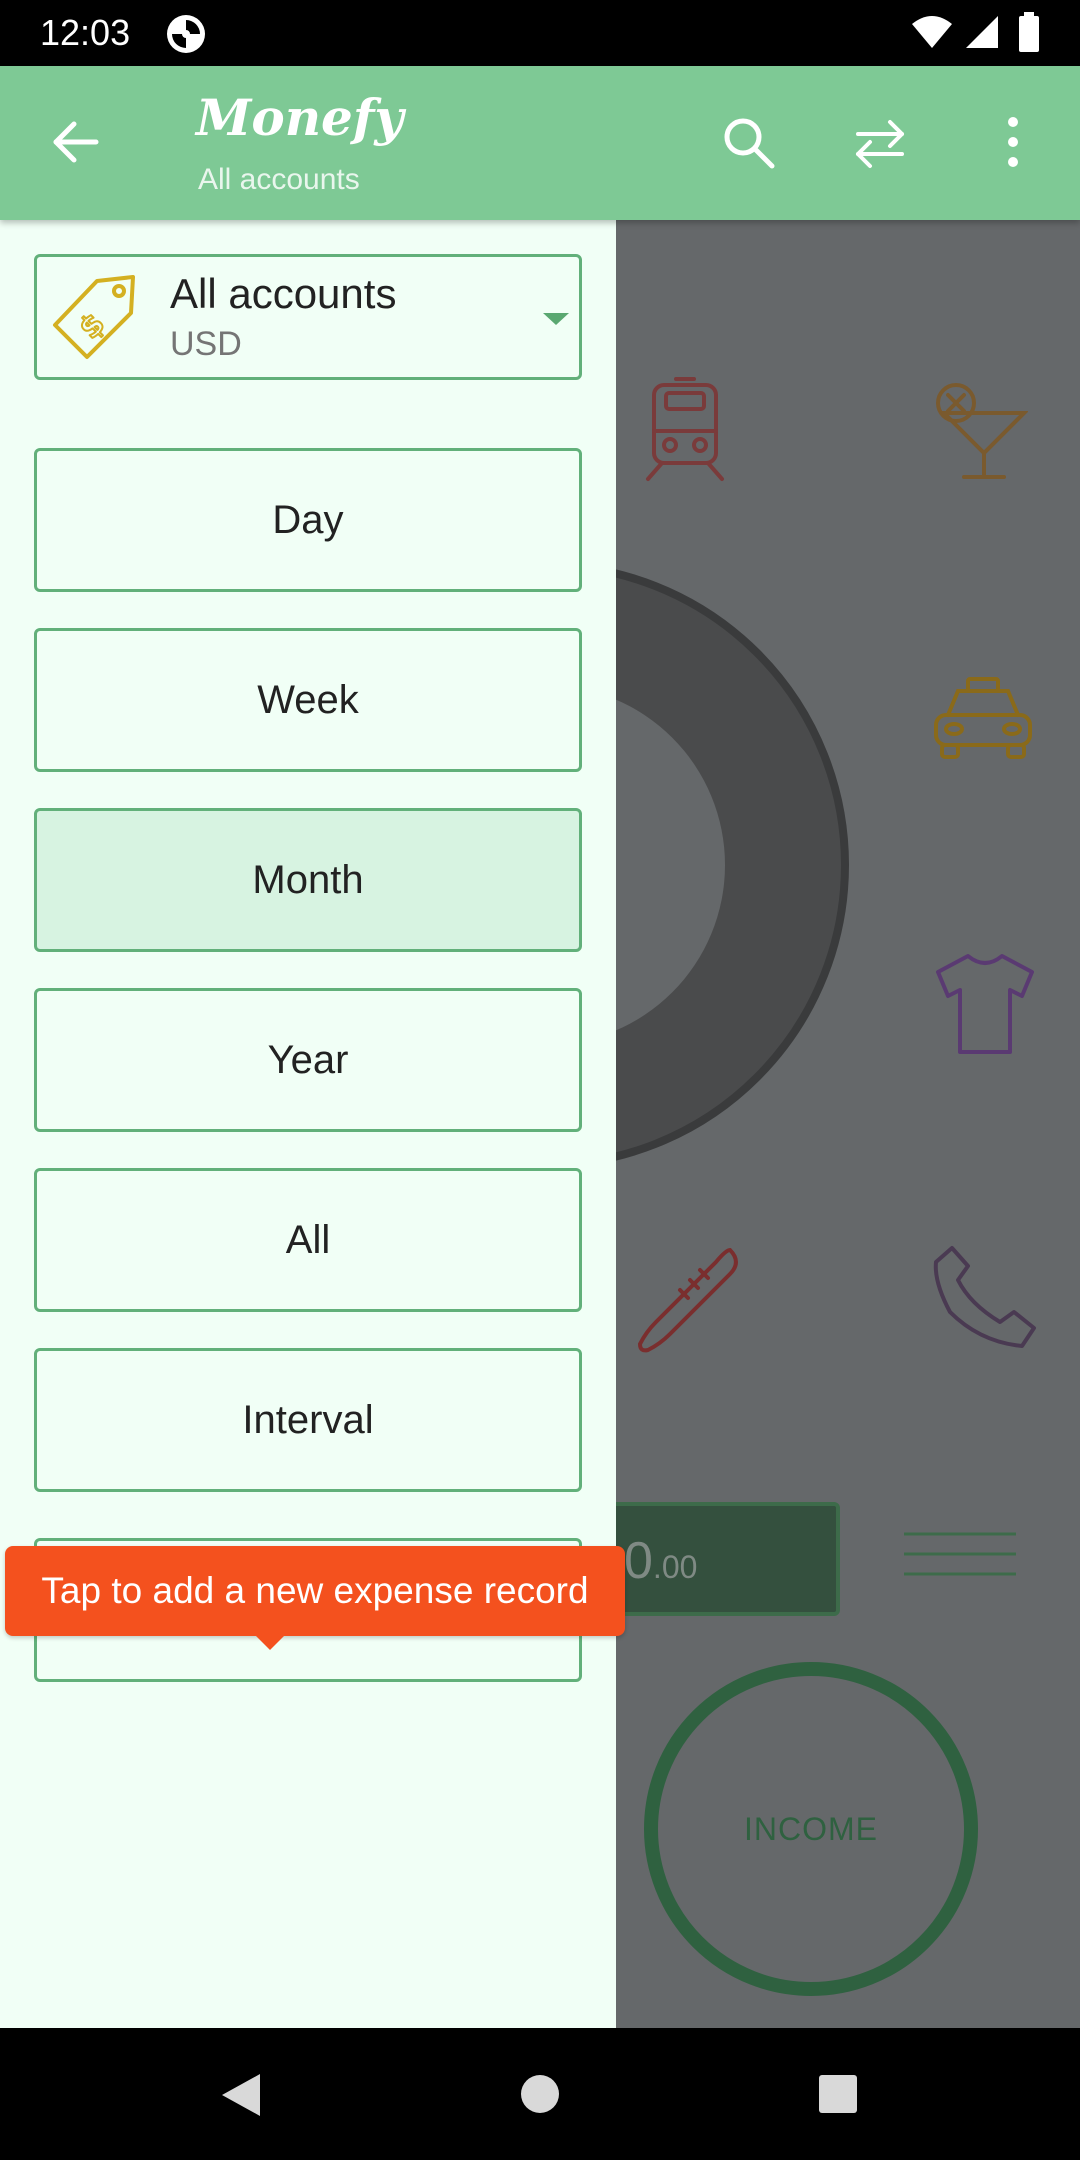 The width and height of the screenshot is (1080, 2160). I want to click on period-week-button: Week, so click(308, 700).